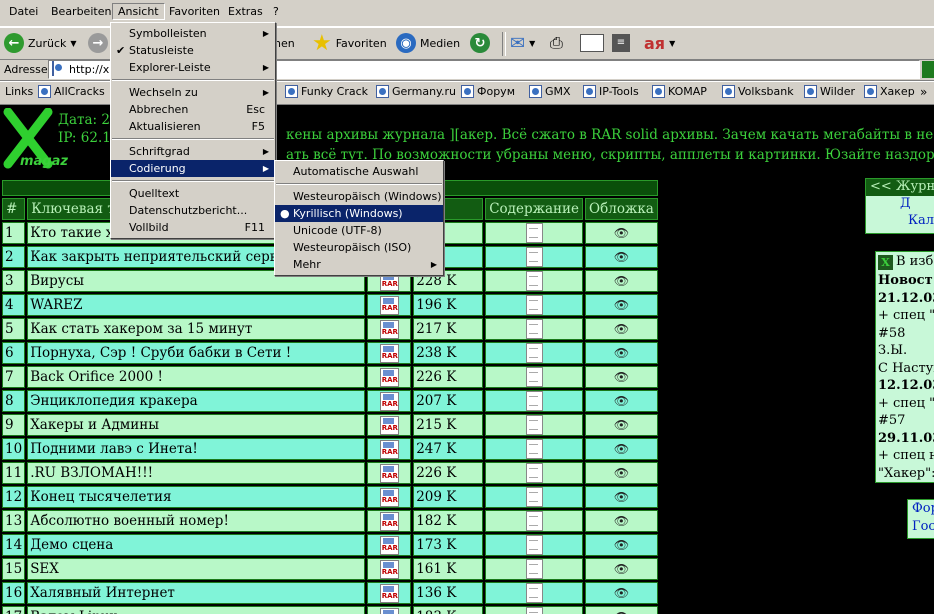 This screenshot has width=934, height=614. Describe the element at coordinates (679, 91) in the screenshot. I see `link-komap: KOMAP` at that location.